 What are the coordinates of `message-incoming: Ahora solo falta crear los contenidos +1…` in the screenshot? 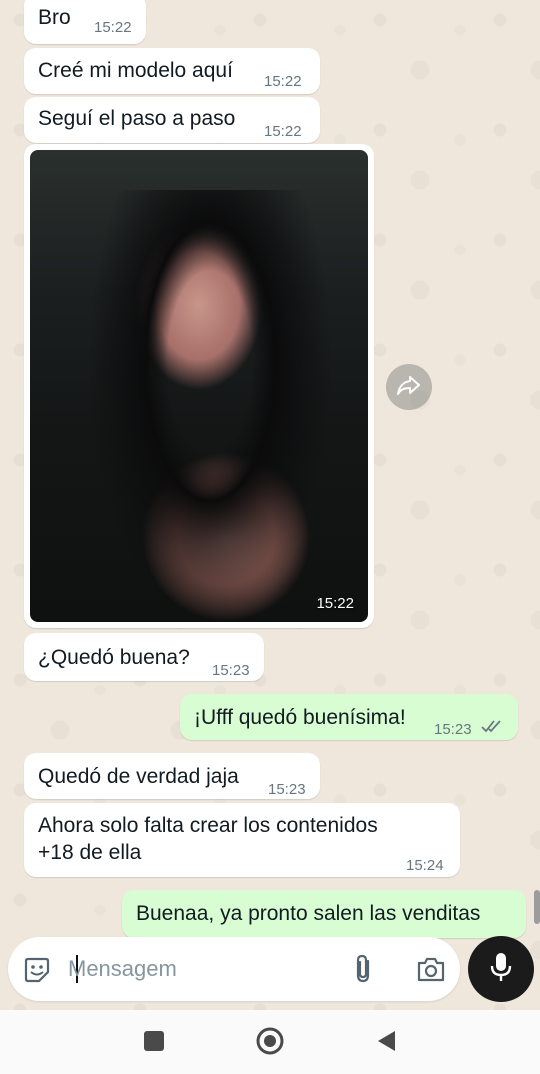 It's located at (242, 840).